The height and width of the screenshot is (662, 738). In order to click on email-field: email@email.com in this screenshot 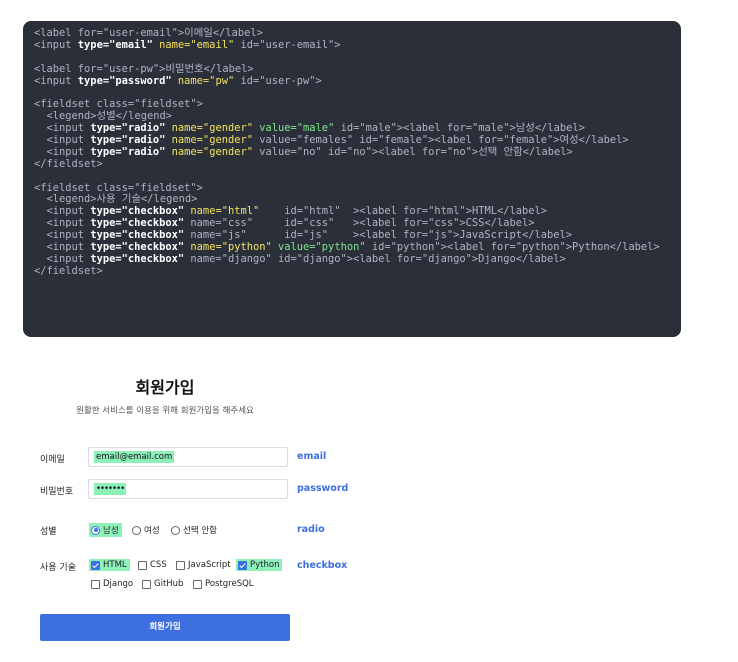, I will do `click(188, 457)`.